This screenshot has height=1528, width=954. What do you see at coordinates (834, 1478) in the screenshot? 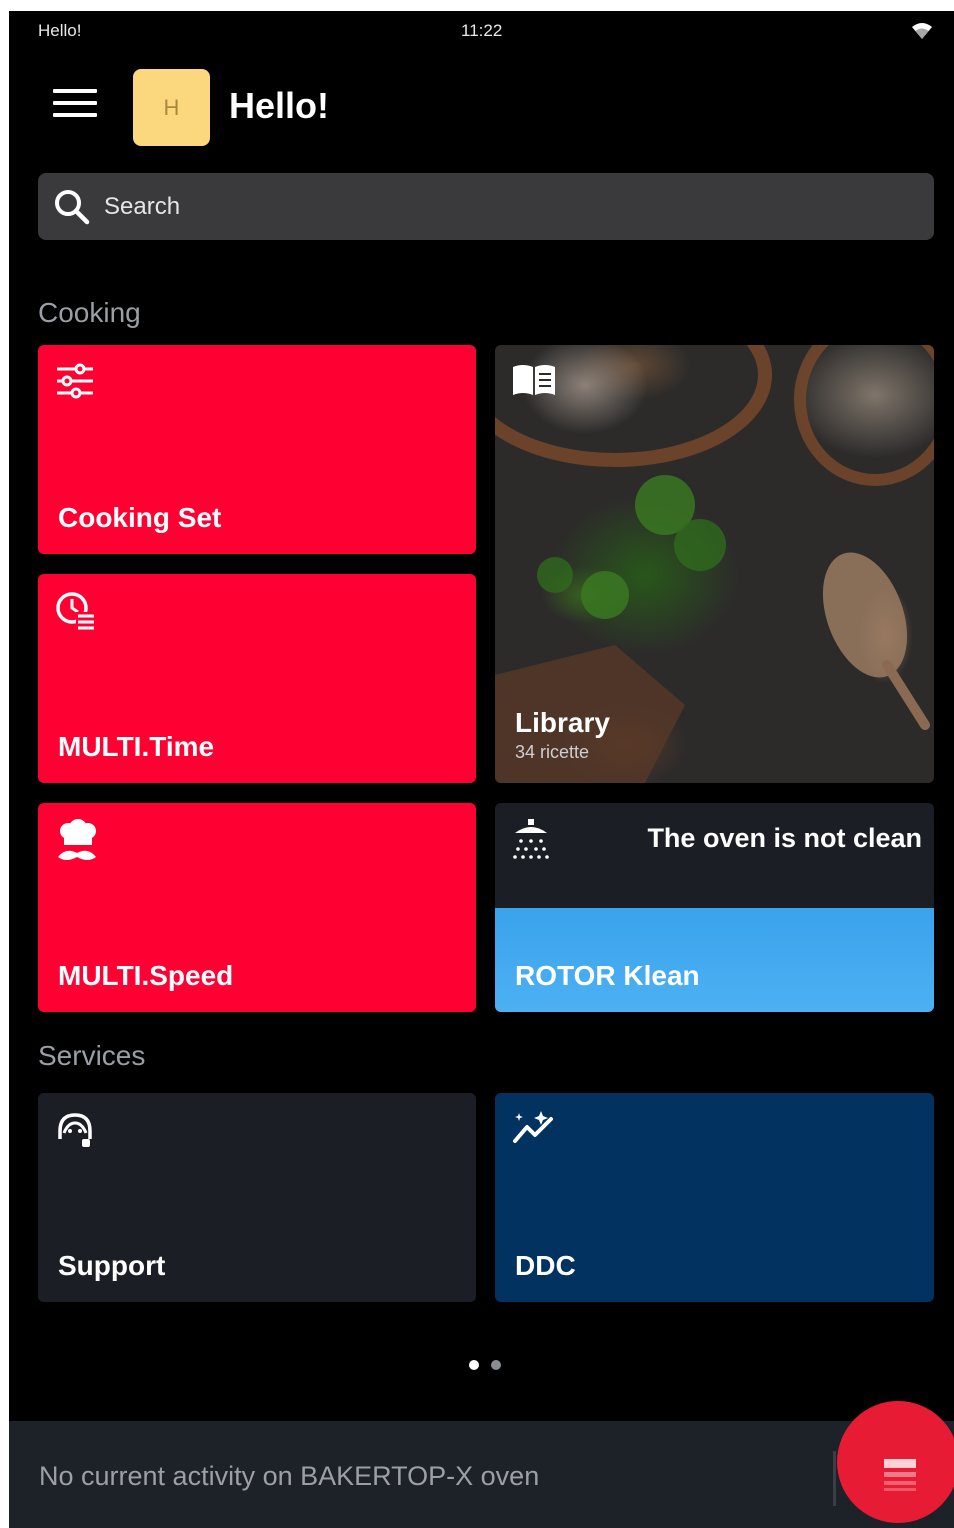
I see `activity-divider` at bounding box center [834, 1478].